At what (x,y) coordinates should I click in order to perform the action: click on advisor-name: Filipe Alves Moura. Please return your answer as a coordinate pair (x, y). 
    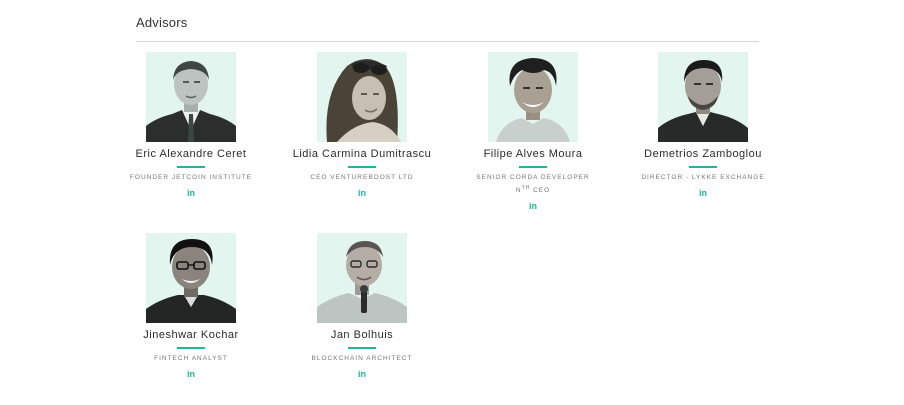
    Looking at the image, I should click on (533, 154).